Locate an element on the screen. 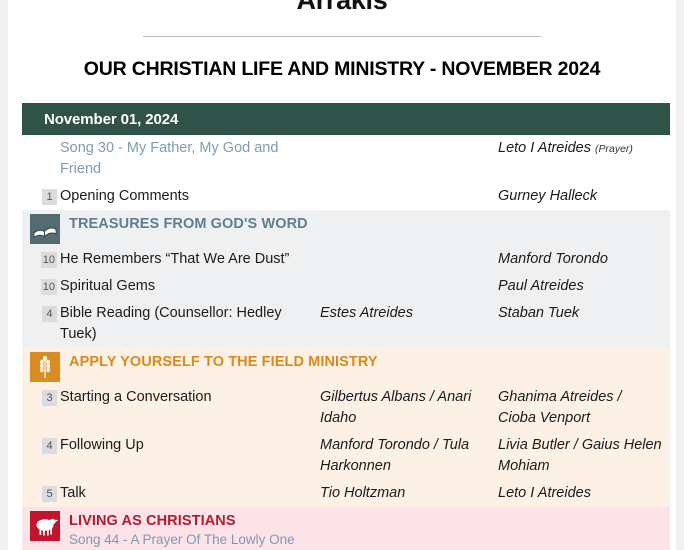 This screenshot has height=550, width=684. row-main-assignee: Ghanima Atreides / Cioba Venport is located at coordinates (584, 408).